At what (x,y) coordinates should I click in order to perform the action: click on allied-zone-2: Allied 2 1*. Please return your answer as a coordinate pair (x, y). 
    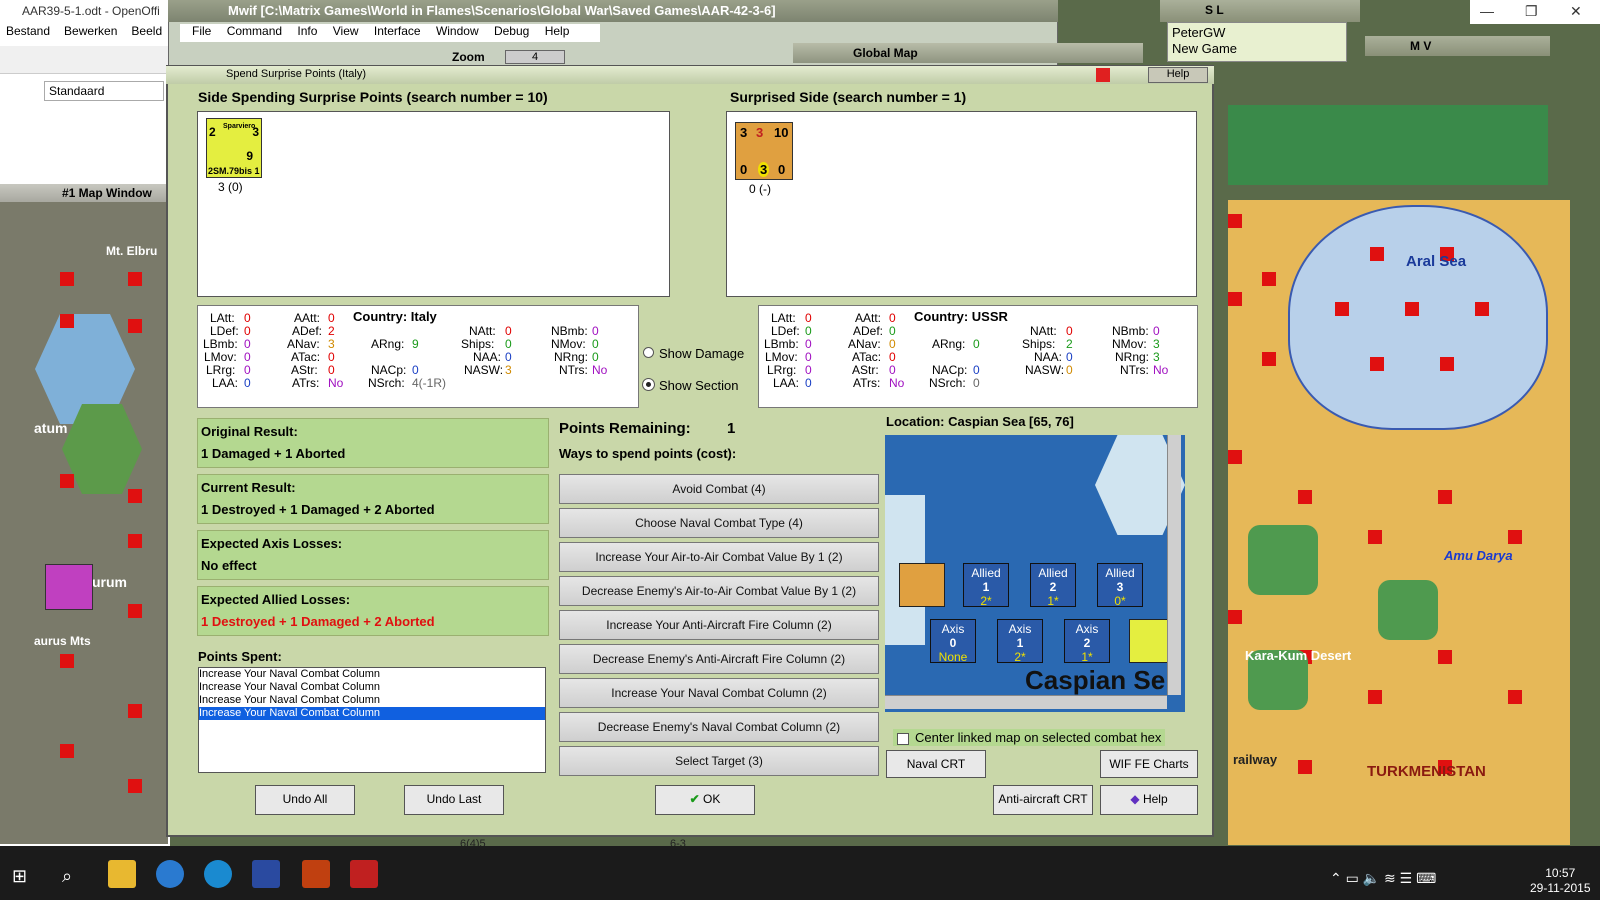
    Looking at the image, I should click on (1053, 585).